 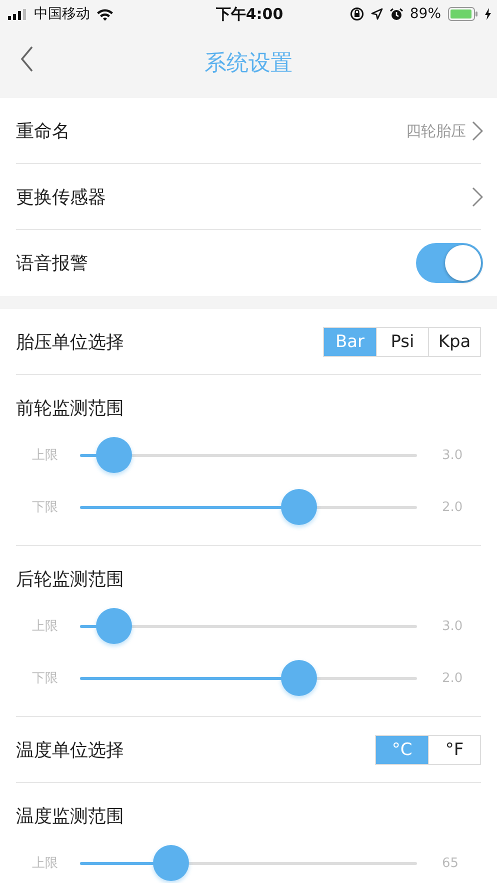 What do you see at coordinates (376, 14) in the screenshot?
I see `location-icon` at bounding box center [376, 14].